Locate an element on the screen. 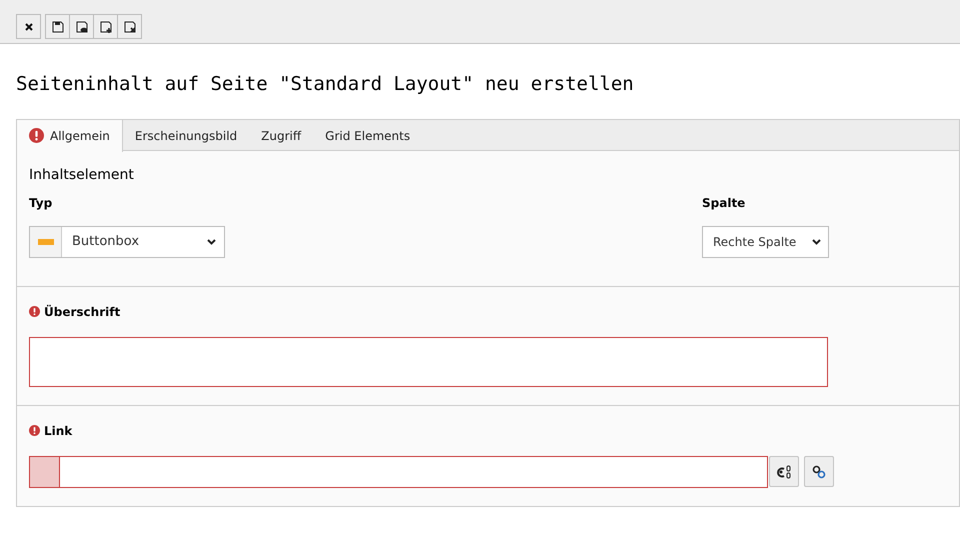 The image size is (960, 540). field-label: Typ is located at coordinates (41, 203).